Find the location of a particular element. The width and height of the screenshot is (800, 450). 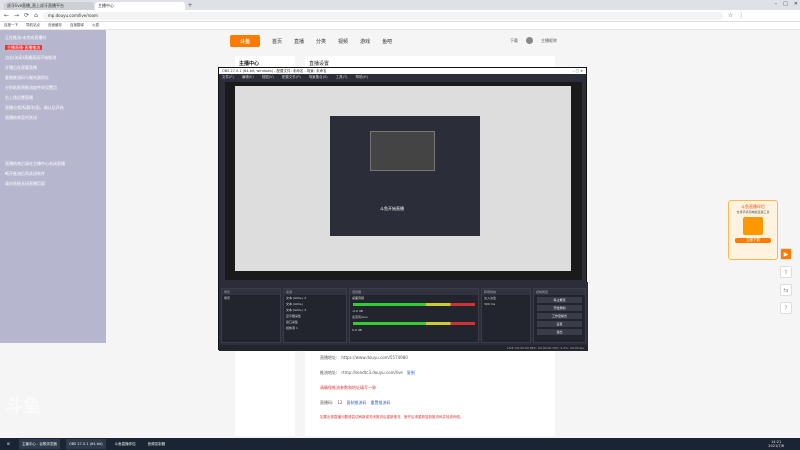

bookmark: 导航站点 is located at coordinates (33, 25).